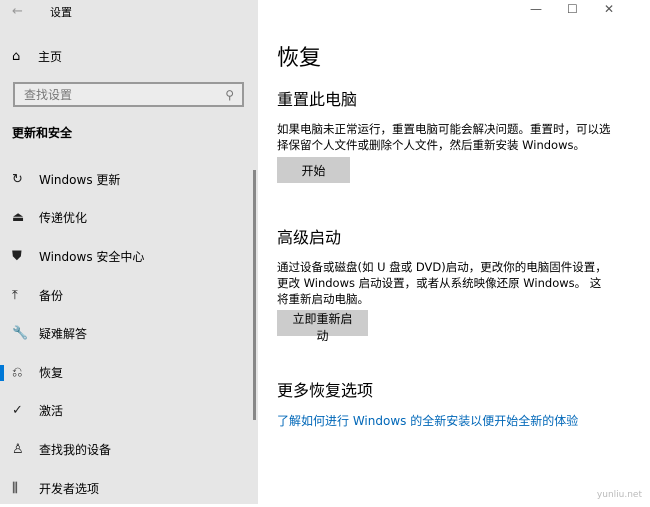  What do you see at coordinates (17, 372) in the screenshot?
I see `sidebar-item-icon: ⎌` at bounding box center [17, 372].